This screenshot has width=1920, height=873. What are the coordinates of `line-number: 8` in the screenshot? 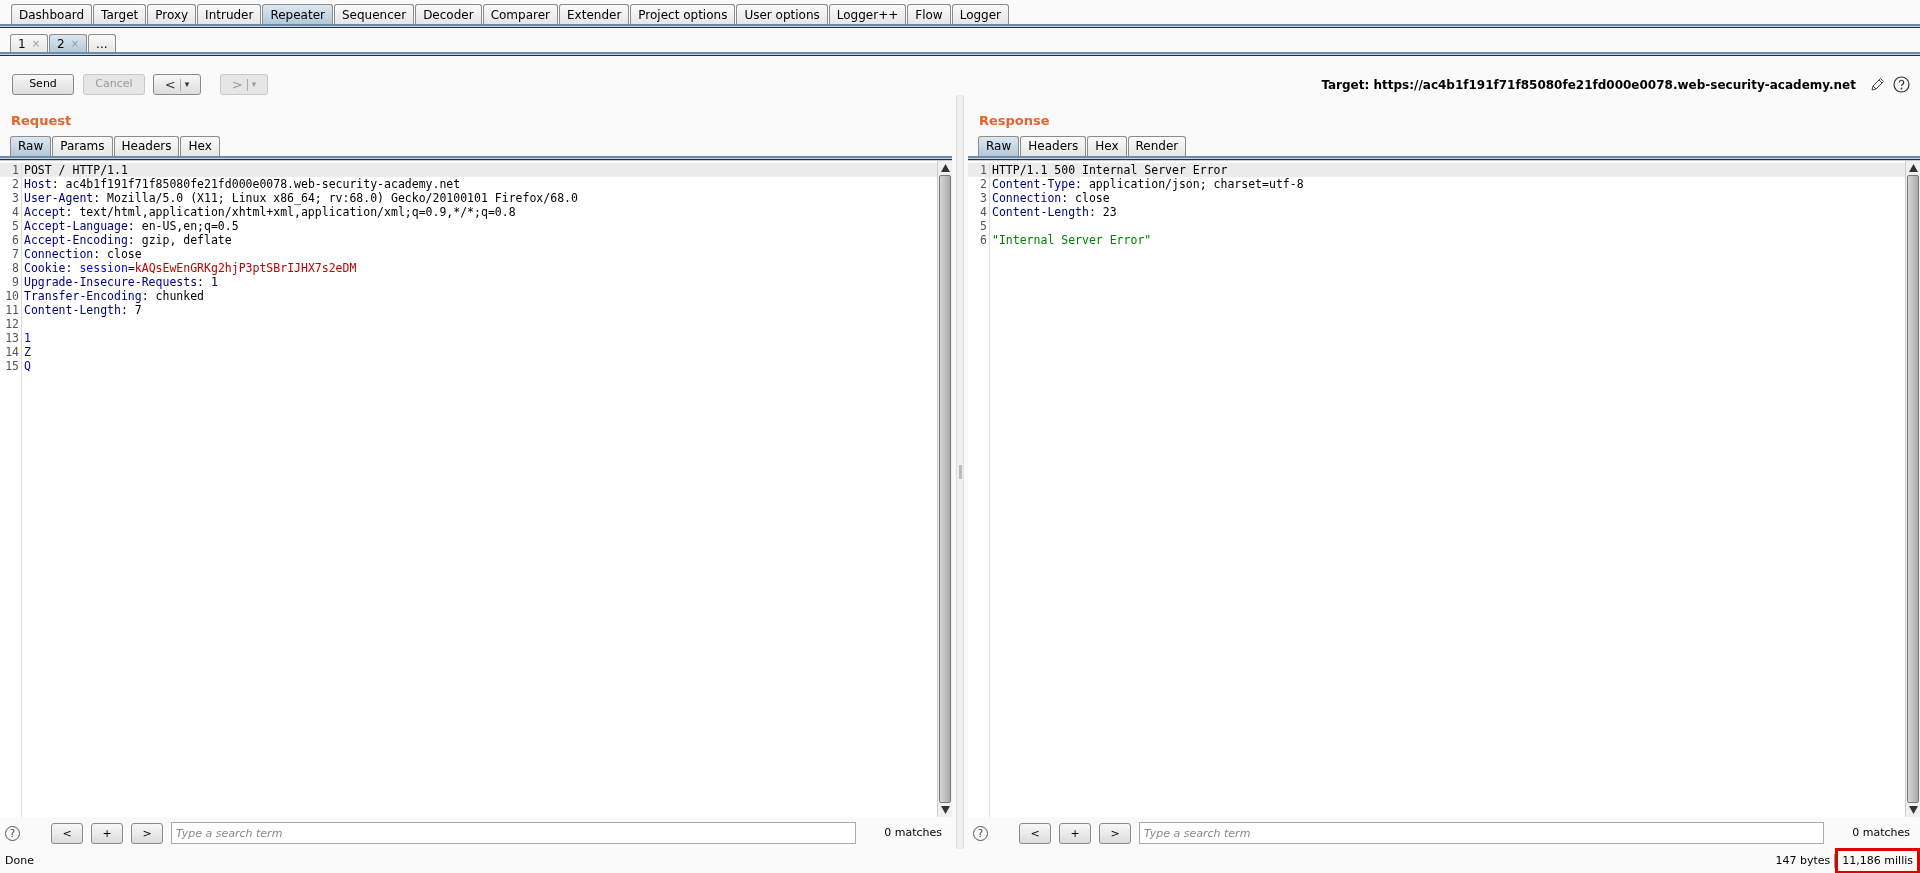 It's located at (11, 267).